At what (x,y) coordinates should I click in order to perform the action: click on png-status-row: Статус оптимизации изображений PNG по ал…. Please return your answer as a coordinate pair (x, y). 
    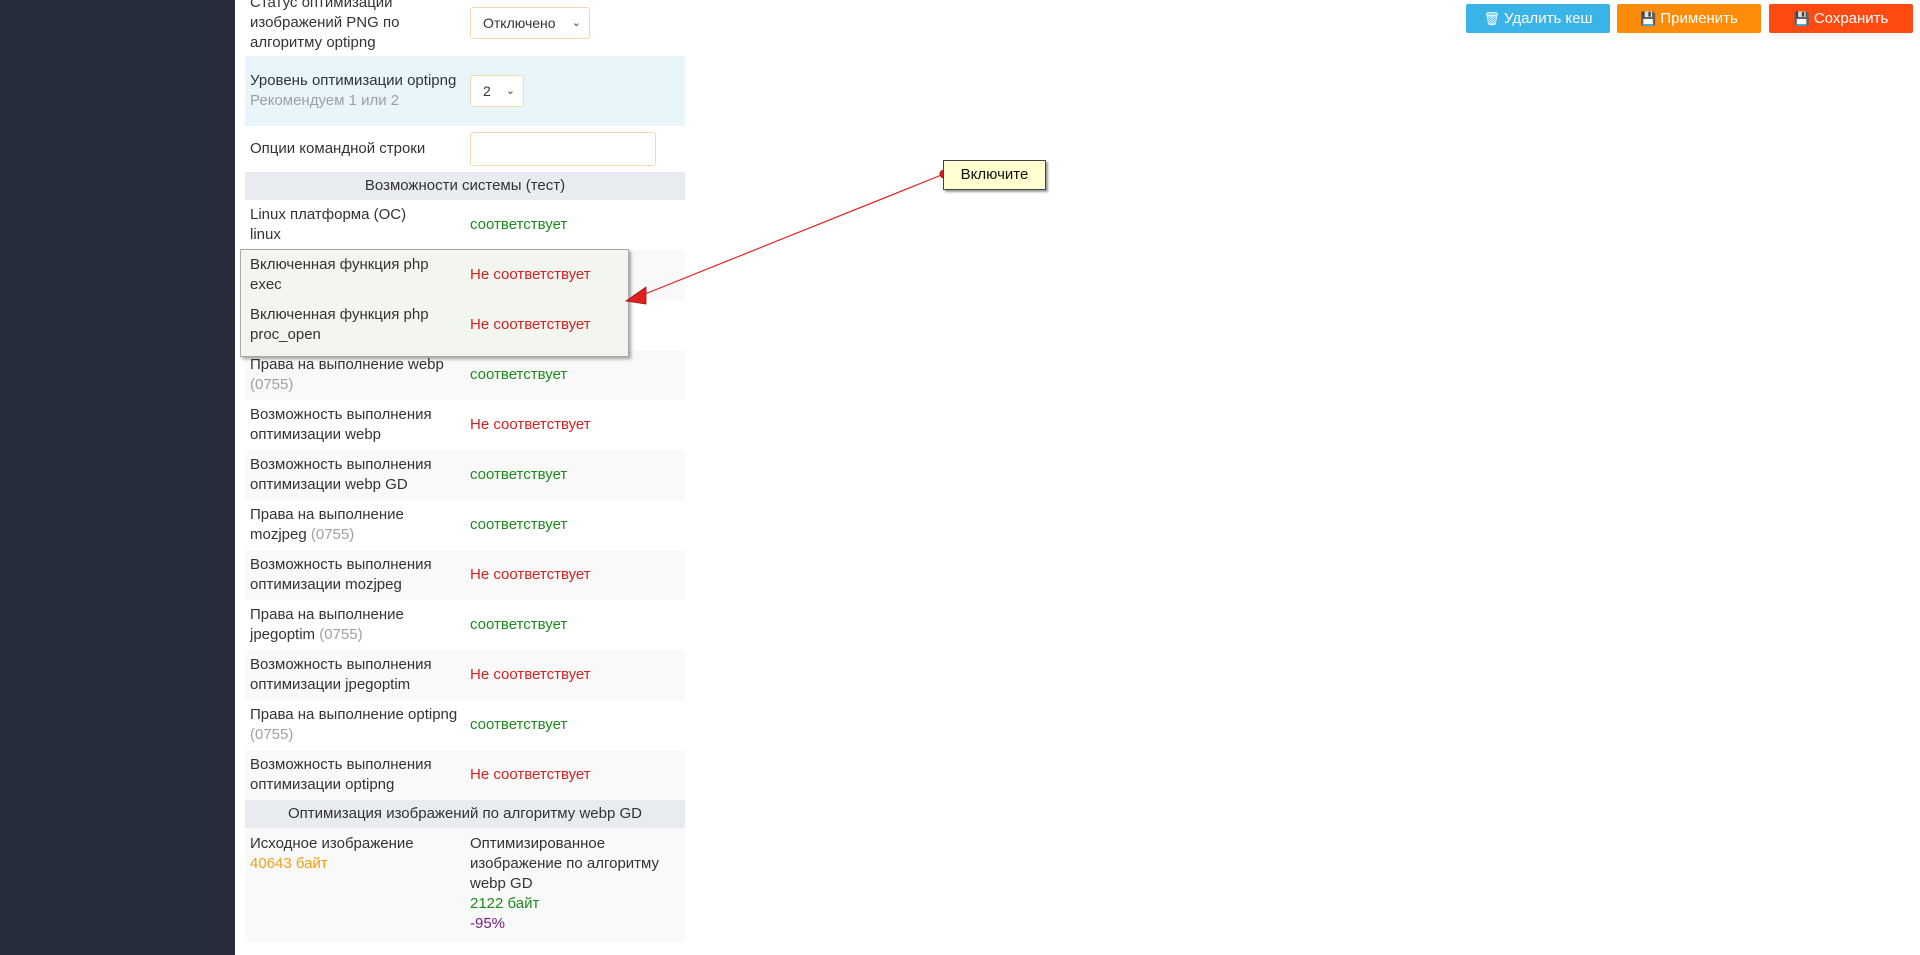
    Looking at the image, I should click on (465, 28).